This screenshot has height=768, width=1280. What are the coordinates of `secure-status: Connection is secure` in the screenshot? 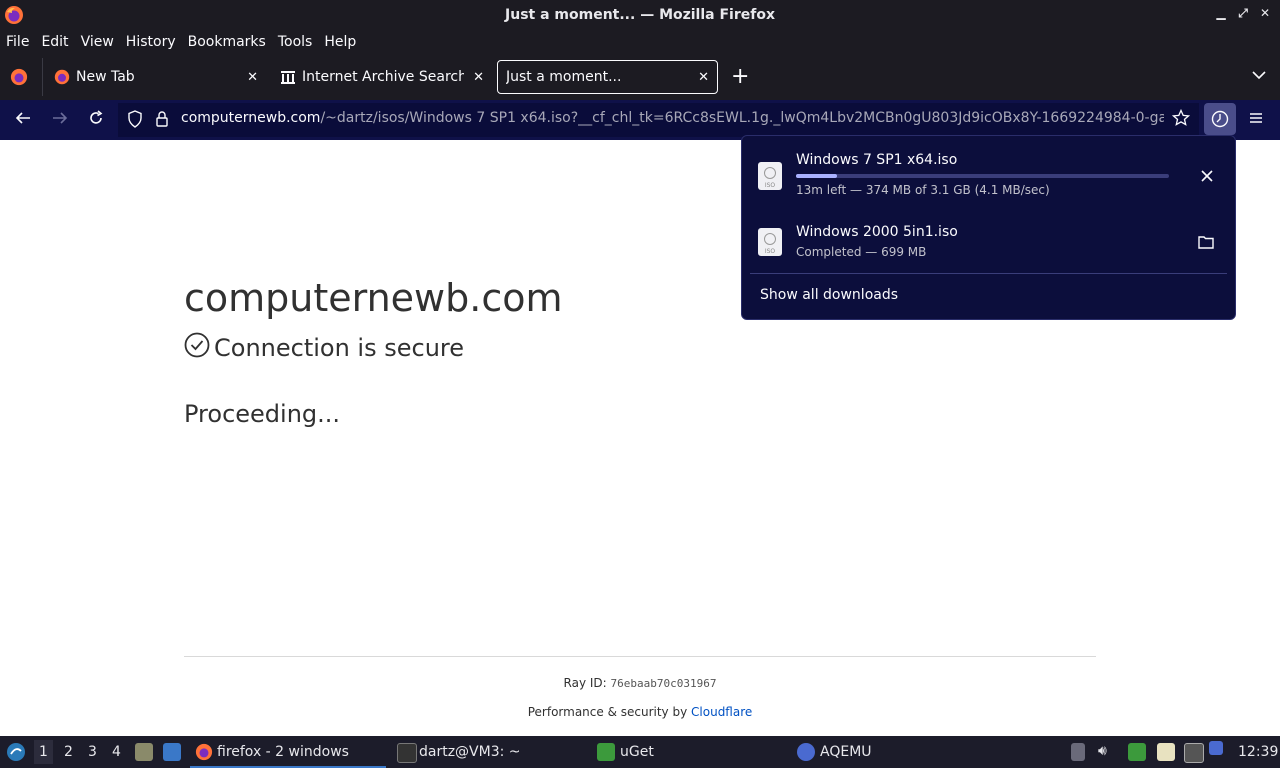 It's located at (324, 348).